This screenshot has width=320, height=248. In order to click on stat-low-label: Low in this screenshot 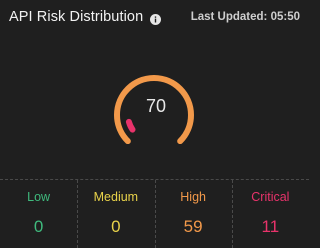, I will do `click(39, 197)`.